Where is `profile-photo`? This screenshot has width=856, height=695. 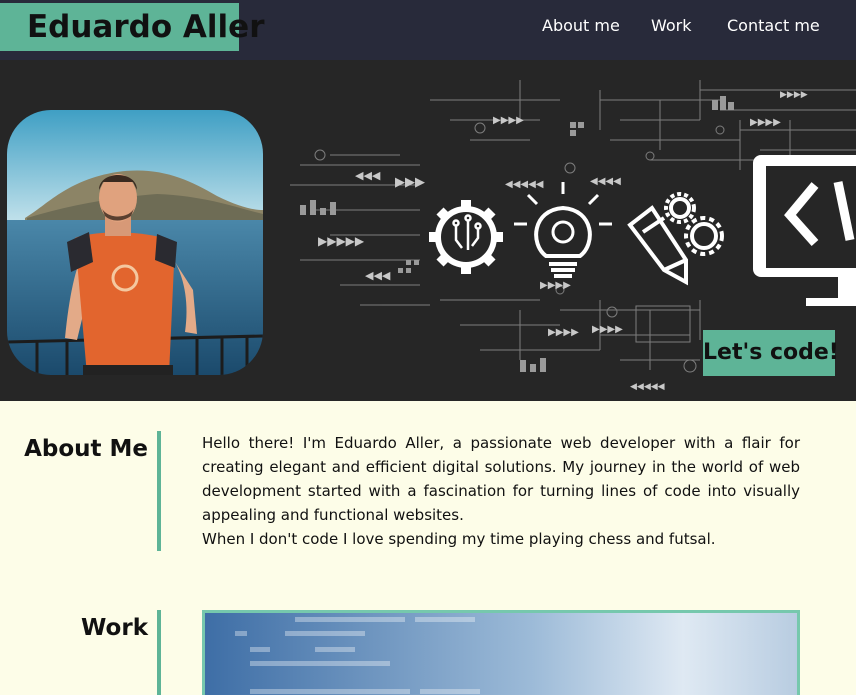 profile-photo is located at coordinates (135, 242).